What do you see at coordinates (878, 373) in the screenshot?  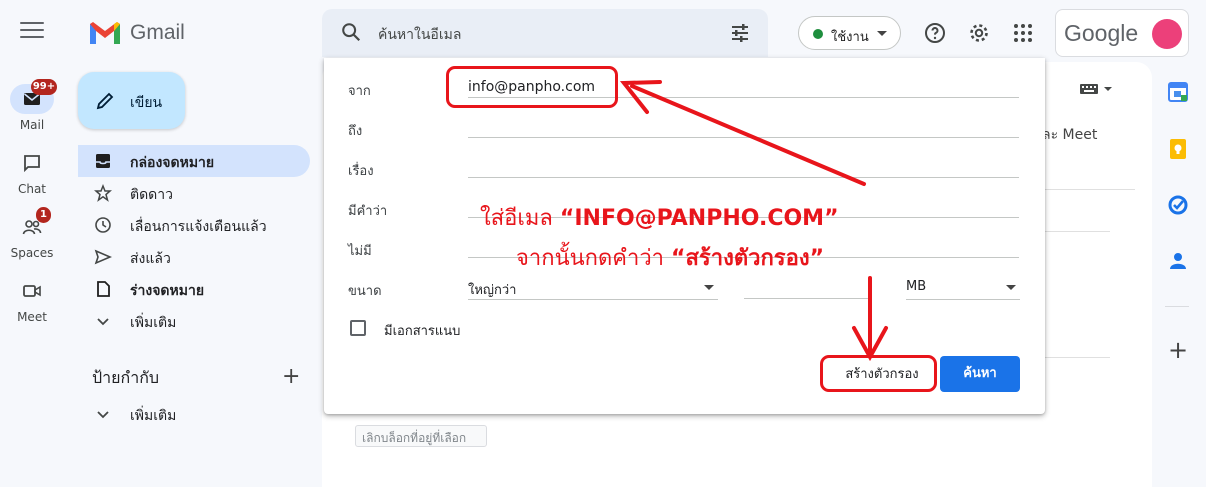 I see `highlight-box-create-filter` at bounding box center [878, 373].